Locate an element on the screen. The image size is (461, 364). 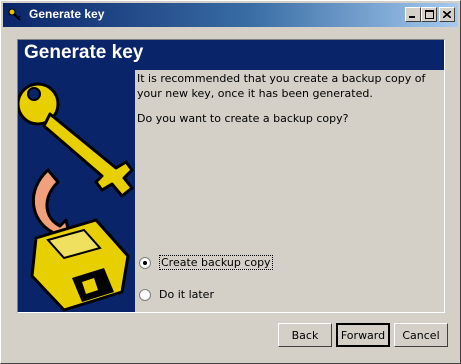
banner-title: Generate key is located at coordinates (84, 52).